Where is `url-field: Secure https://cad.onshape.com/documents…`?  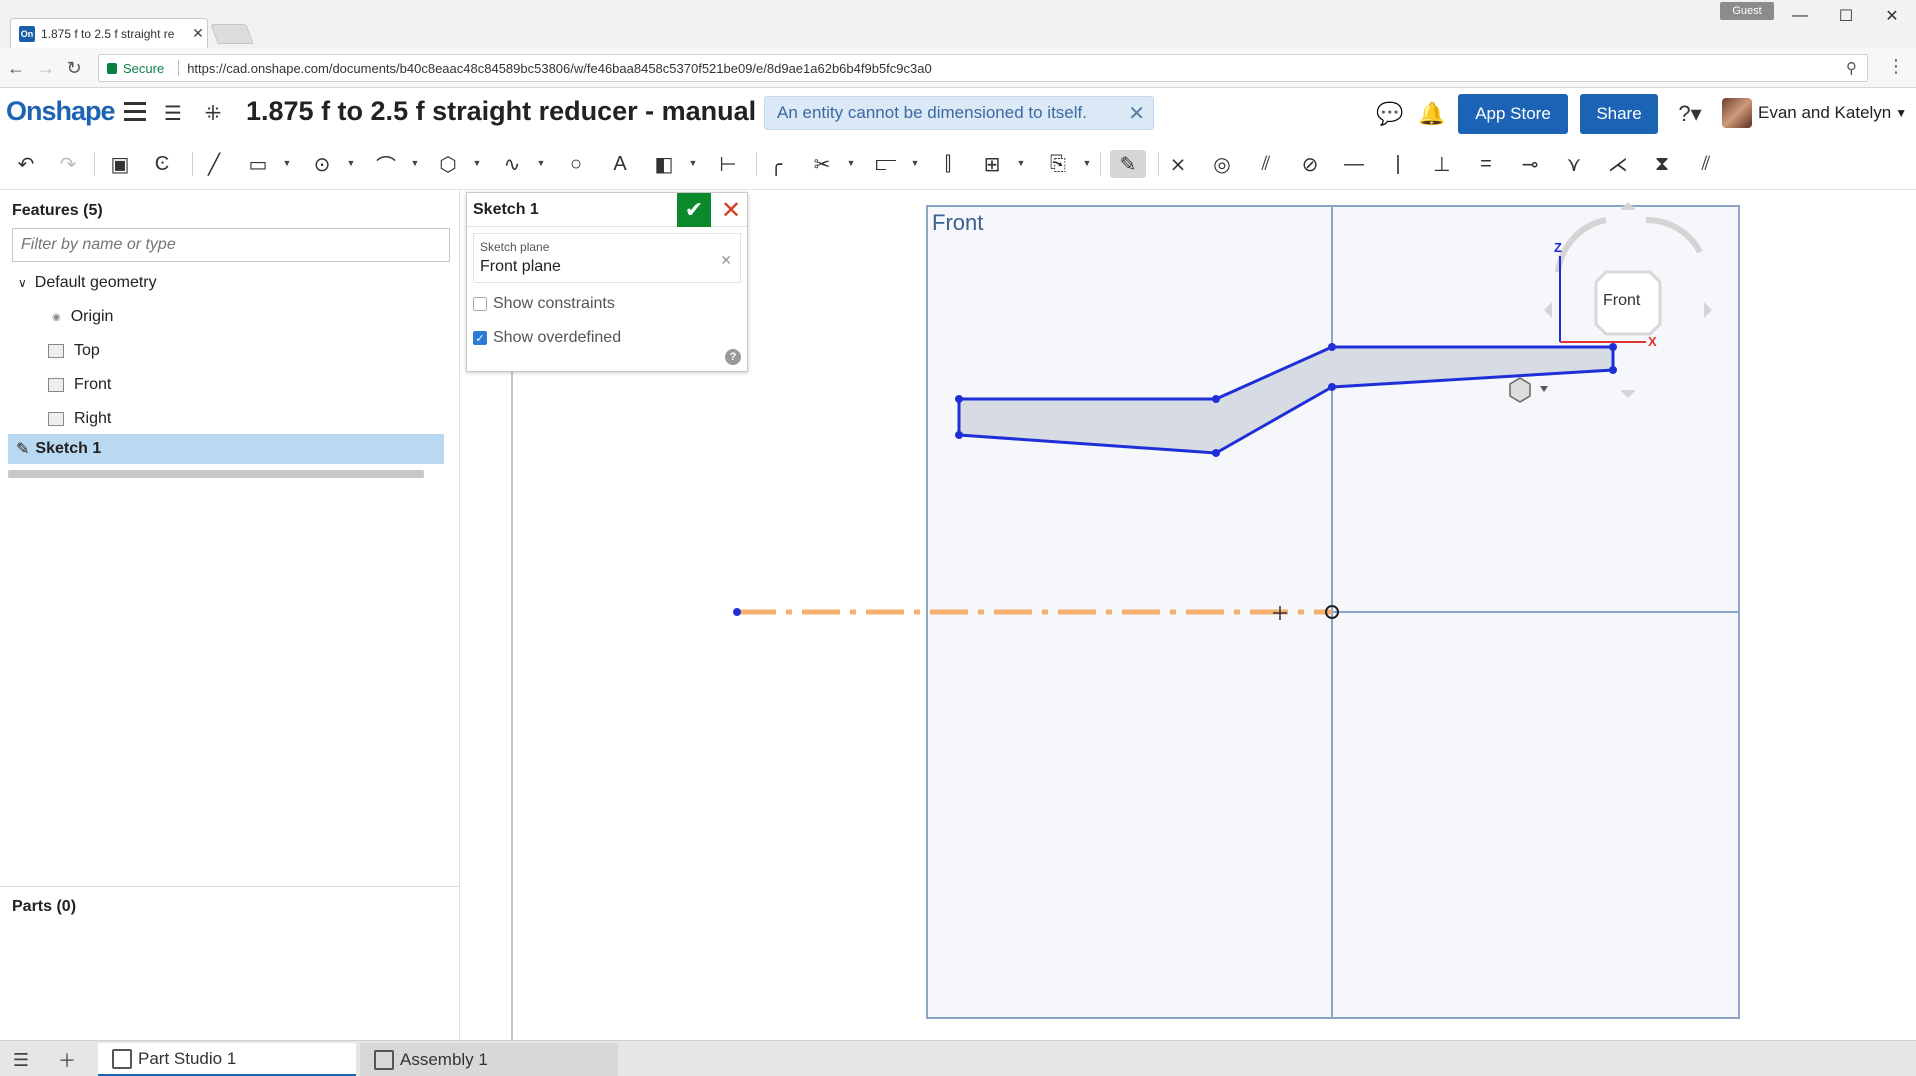 url-field: Secure https://cad.onshape.com/documents… is located at coordinates (983, 68).